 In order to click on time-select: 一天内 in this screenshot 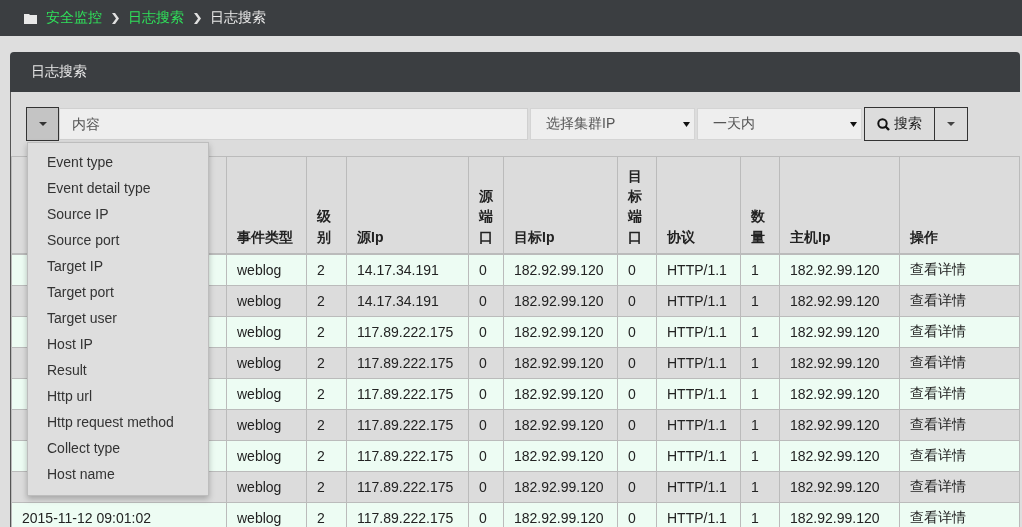, I will do `click(779, 124)`.